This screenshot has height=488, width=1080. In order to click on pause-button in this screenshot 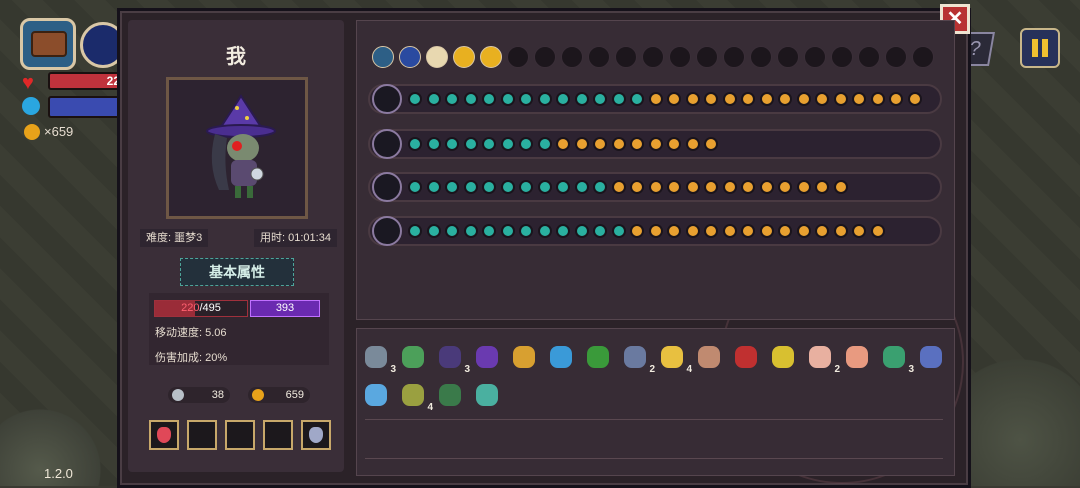, I will do `click(1040, 48)`.